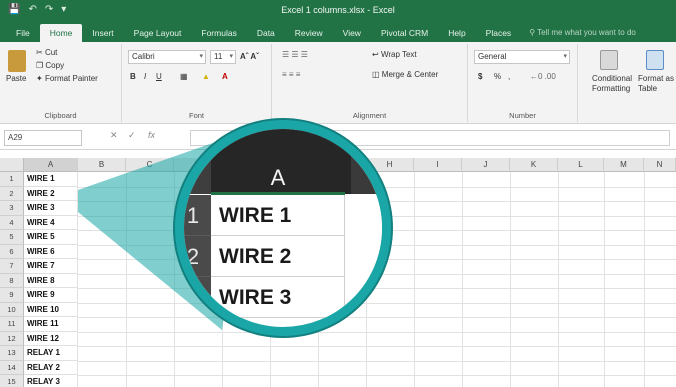 The width and height of the screenshot is (676, 387). What do you see at coordinates (12, 367) in the screenshot?
I see `row-header: 14` at bounding box center [12, 367].